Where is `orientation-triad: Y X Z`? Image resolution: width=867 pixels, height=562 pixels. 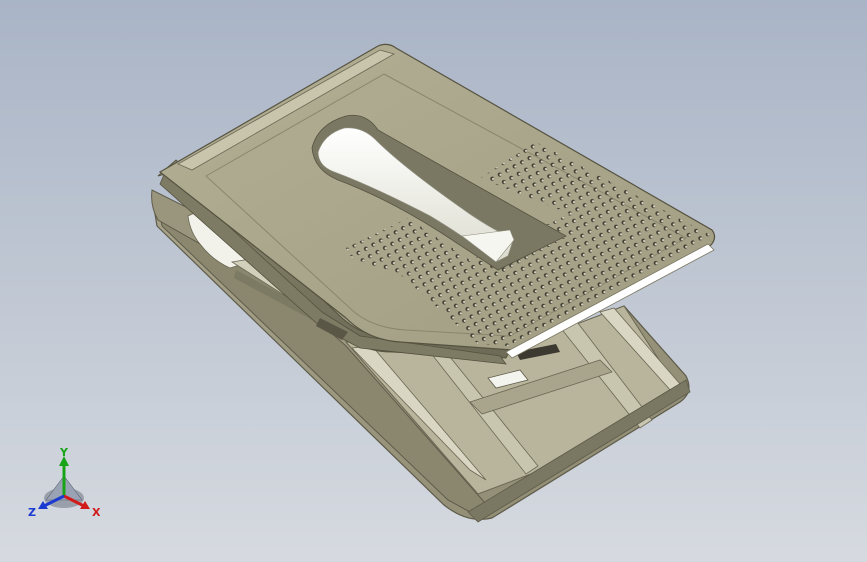
orientation-triad: Y X Z is located at coordinates (65, 486).